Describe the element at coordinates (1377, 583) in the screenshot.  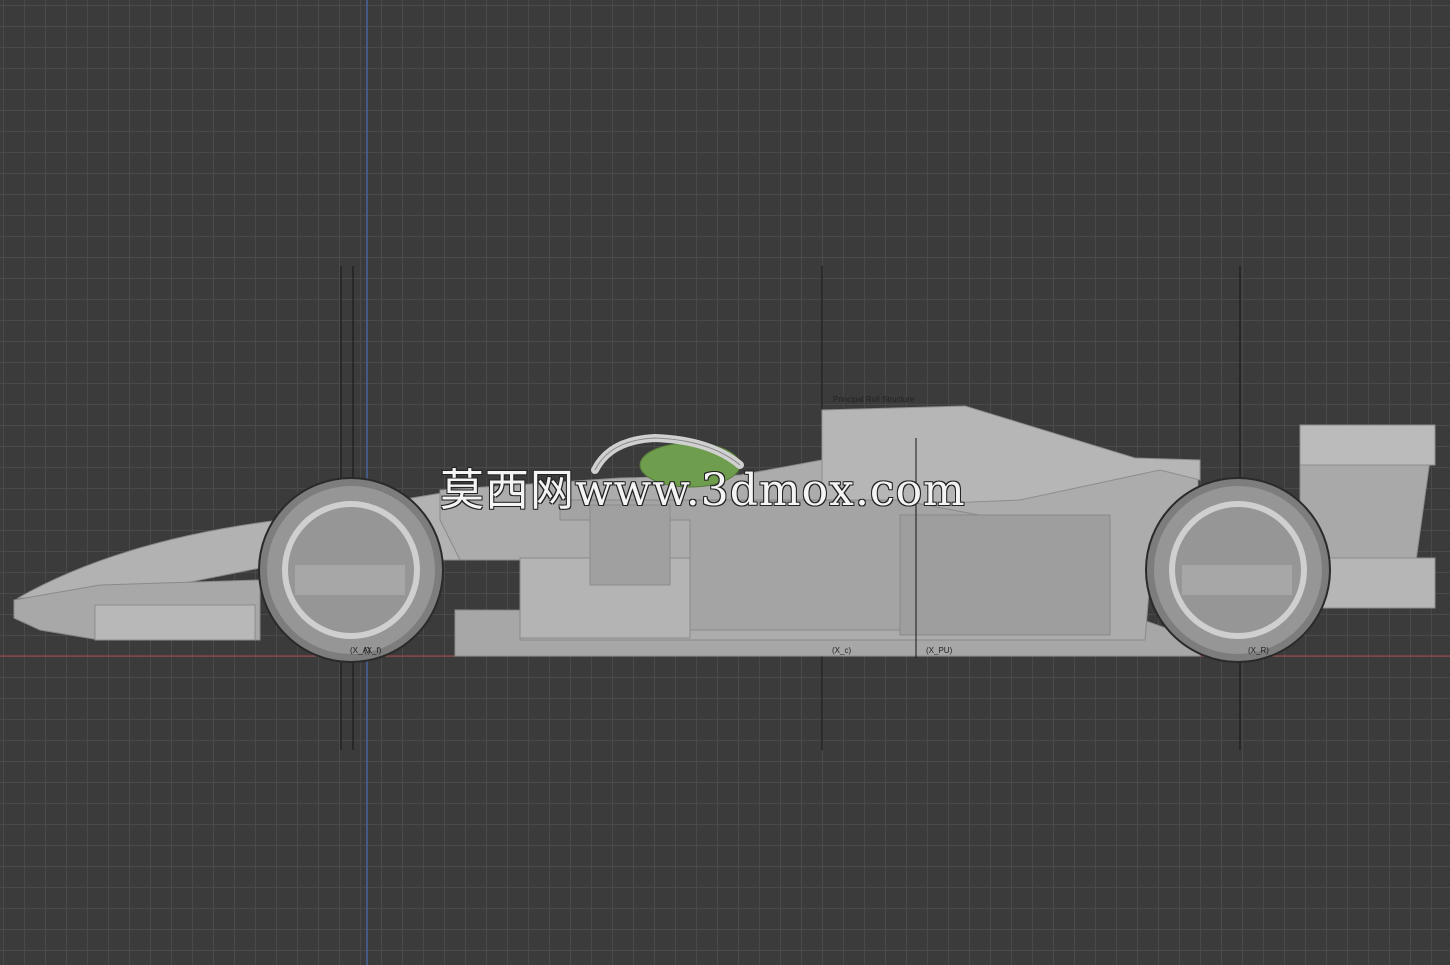
I see `diffuser` at that location.